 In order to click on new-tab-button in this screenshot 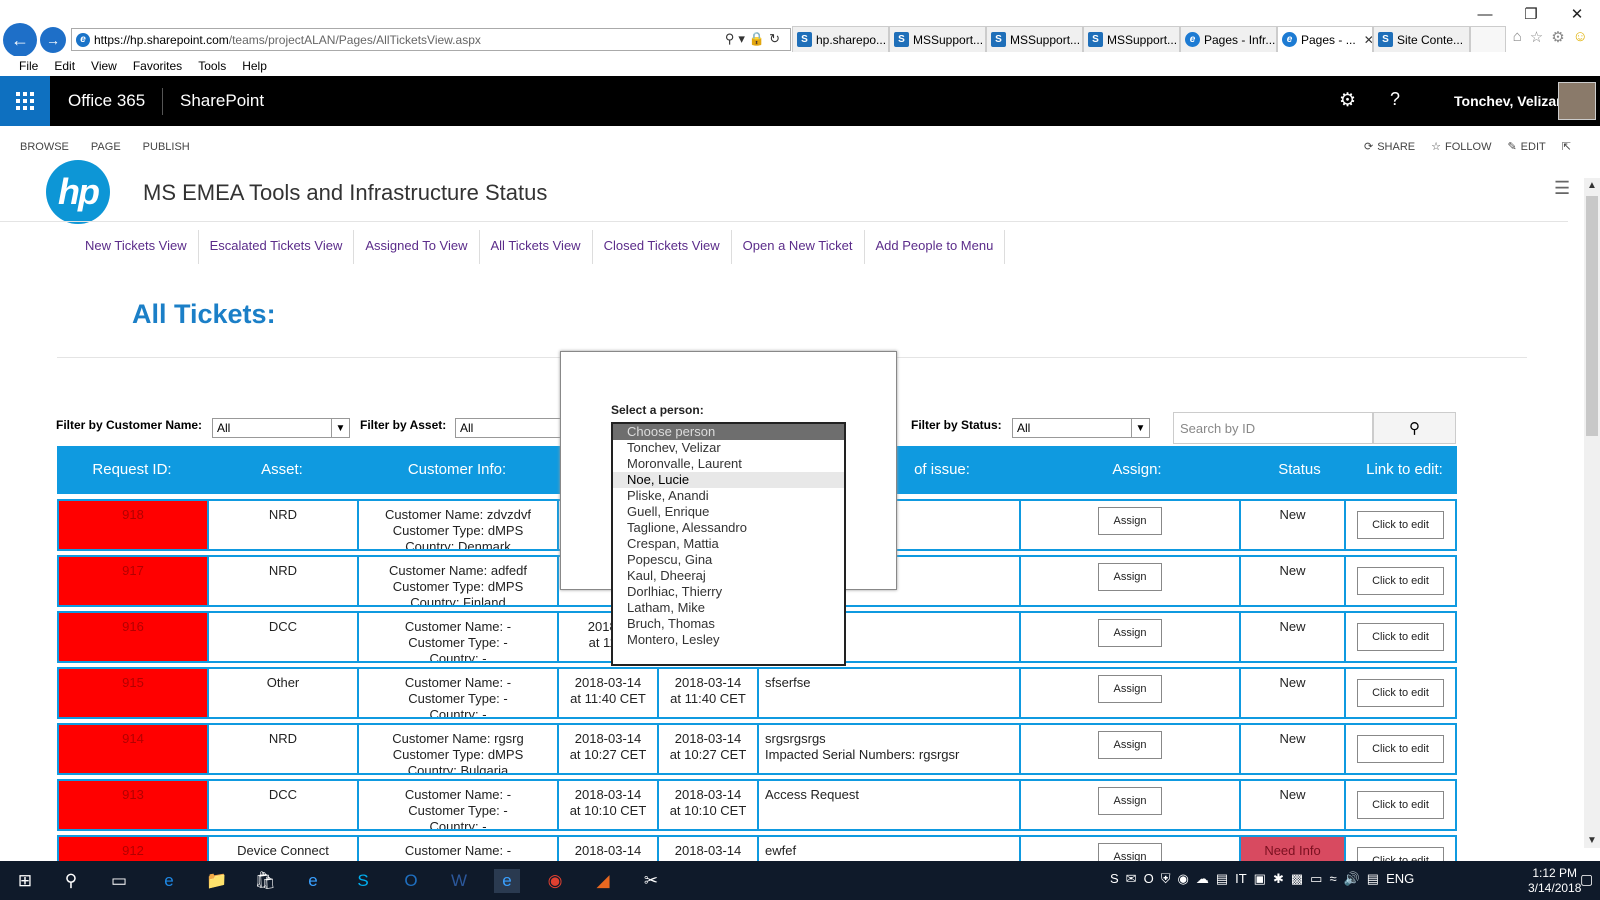, I will do `click(1488, 39)`.